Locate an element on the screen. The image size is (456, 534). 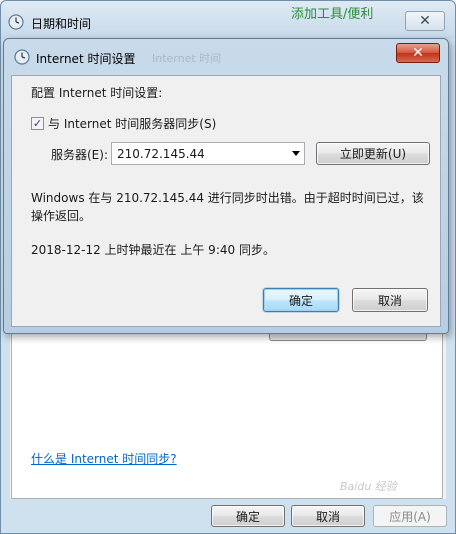
chevron-down-icon is located at coordinates (296, 153).